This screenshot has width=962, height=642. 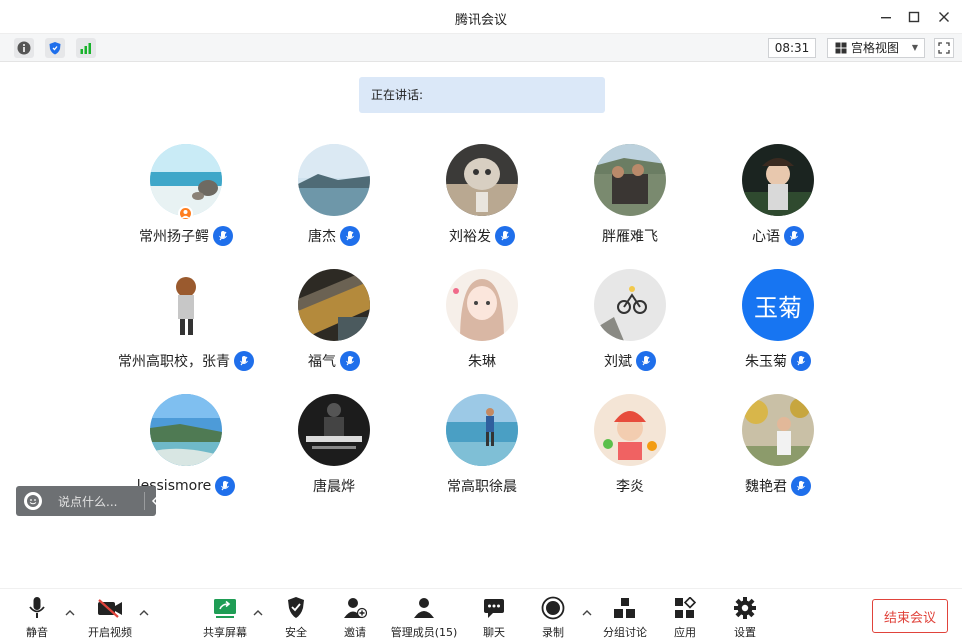 What do you see at coordinates (355, 632) in the screenshot?
I see `invite-label: 邀请` at bounding box center [355, 632].